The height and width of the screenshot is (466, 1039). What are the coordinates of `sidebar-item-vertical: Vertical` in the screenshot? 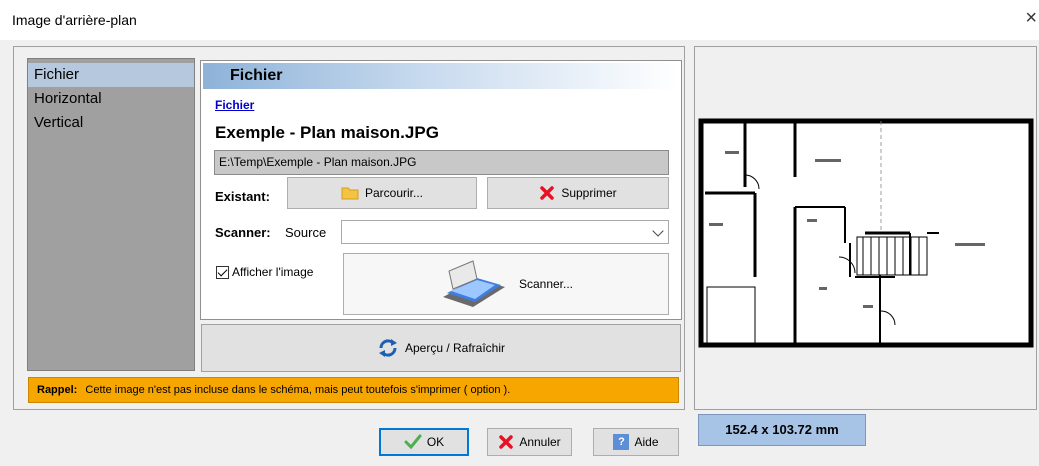 It's located at (111, 123).